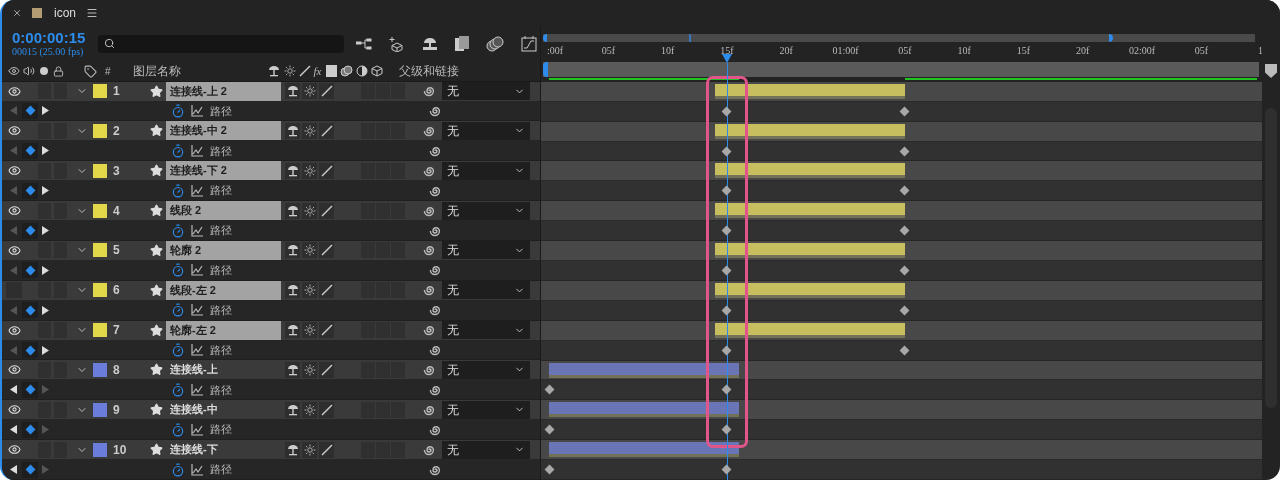  Describe the element at coordinates (17, 13) in the screenshot. I see `close-icon` at that location.